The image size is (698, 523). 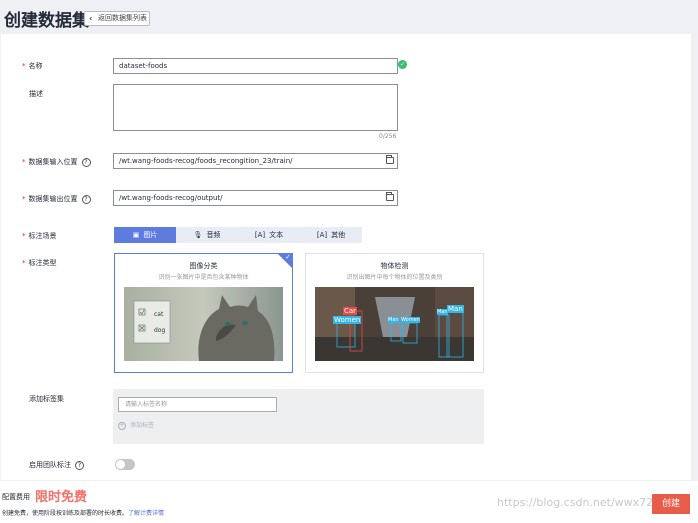 I want to click on box-label-women: Women, so click(x=347, y=320).